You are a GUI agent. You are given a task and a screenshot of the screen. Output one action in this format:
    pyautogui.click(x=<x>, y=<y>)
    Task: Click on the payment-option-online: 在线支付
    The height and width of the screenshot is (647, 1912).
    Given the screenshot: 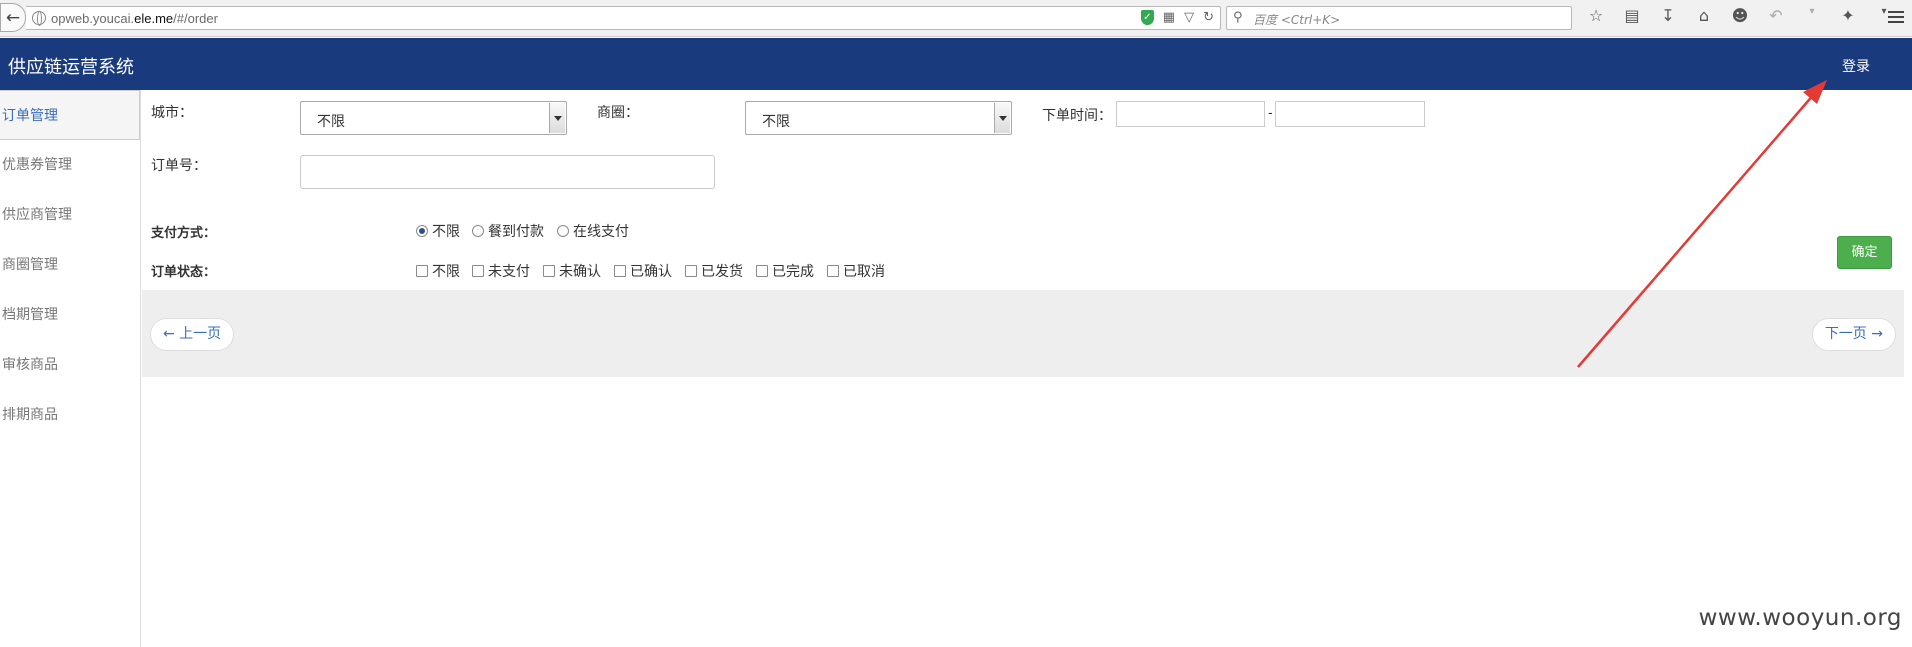 What is the action you would take?
    pyautogui.click(x=593, y=231)
    